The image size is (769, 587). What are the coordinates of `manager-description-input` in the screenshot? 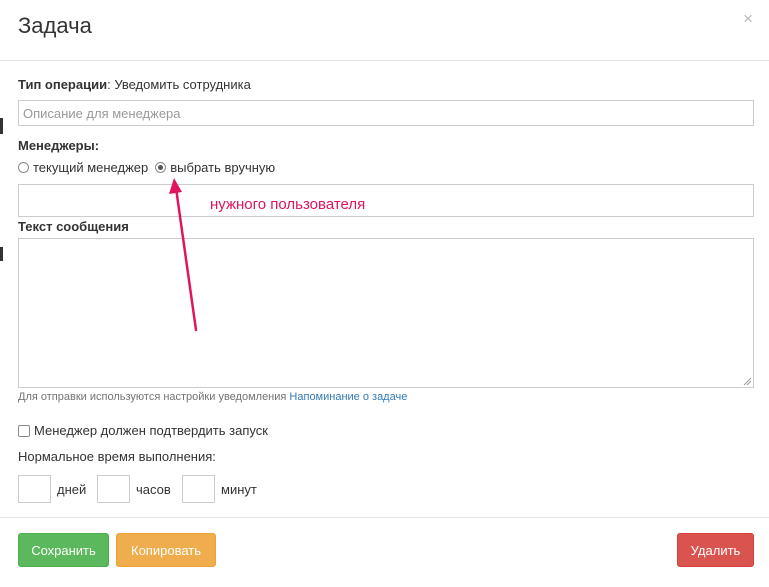 It's located at (386, 113).